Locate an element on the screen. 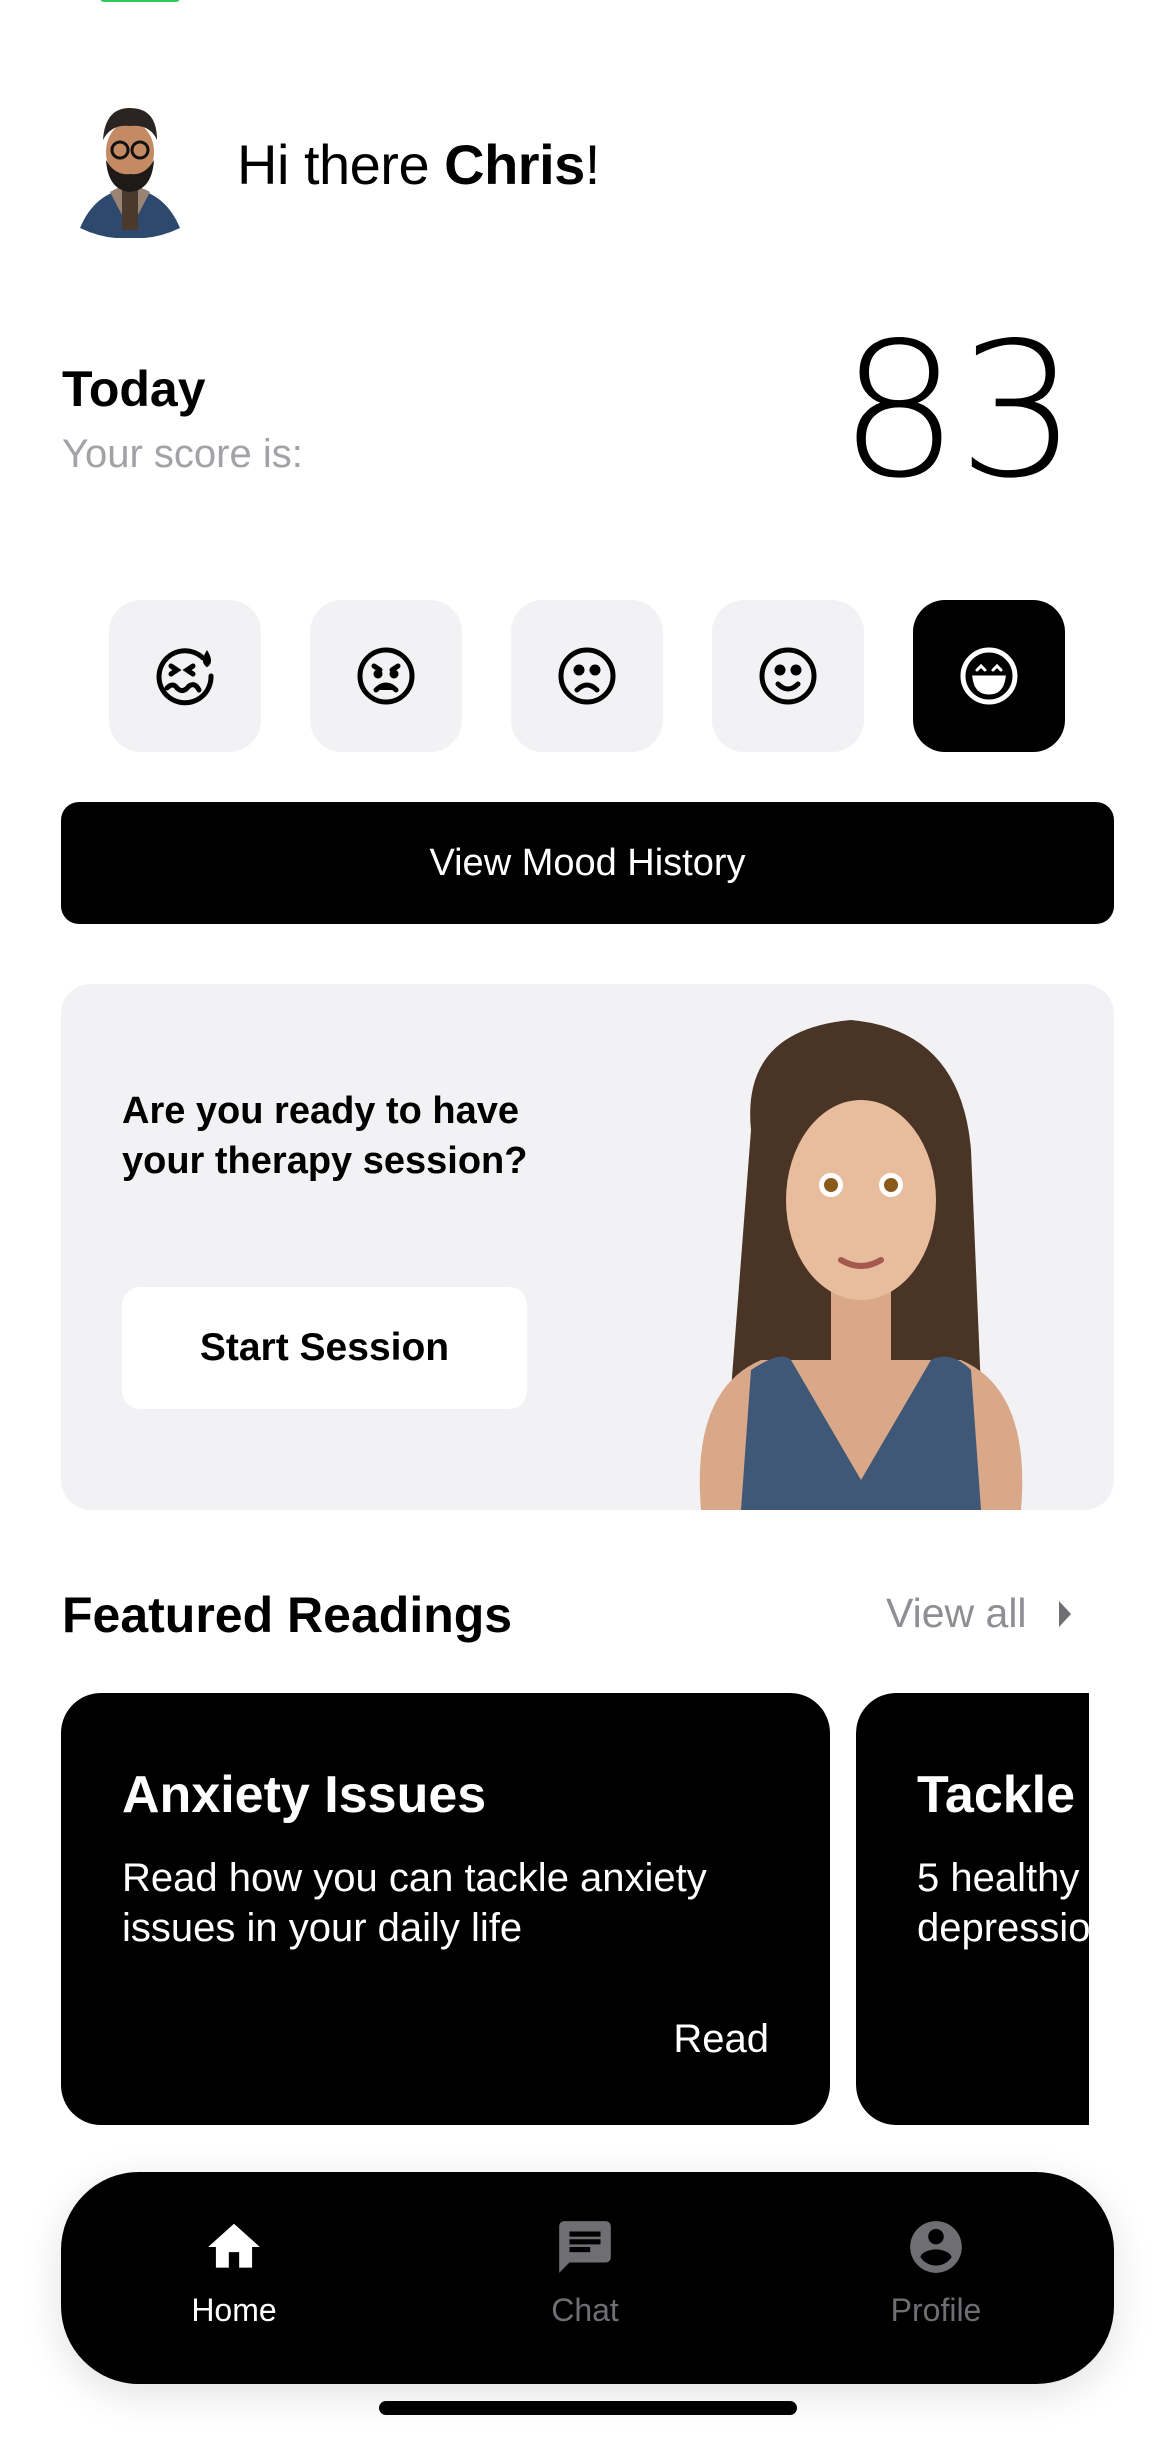 The height and width of the screenshot is (2437, 1170). tab-label: Home is located at coordinates (234, 2310).